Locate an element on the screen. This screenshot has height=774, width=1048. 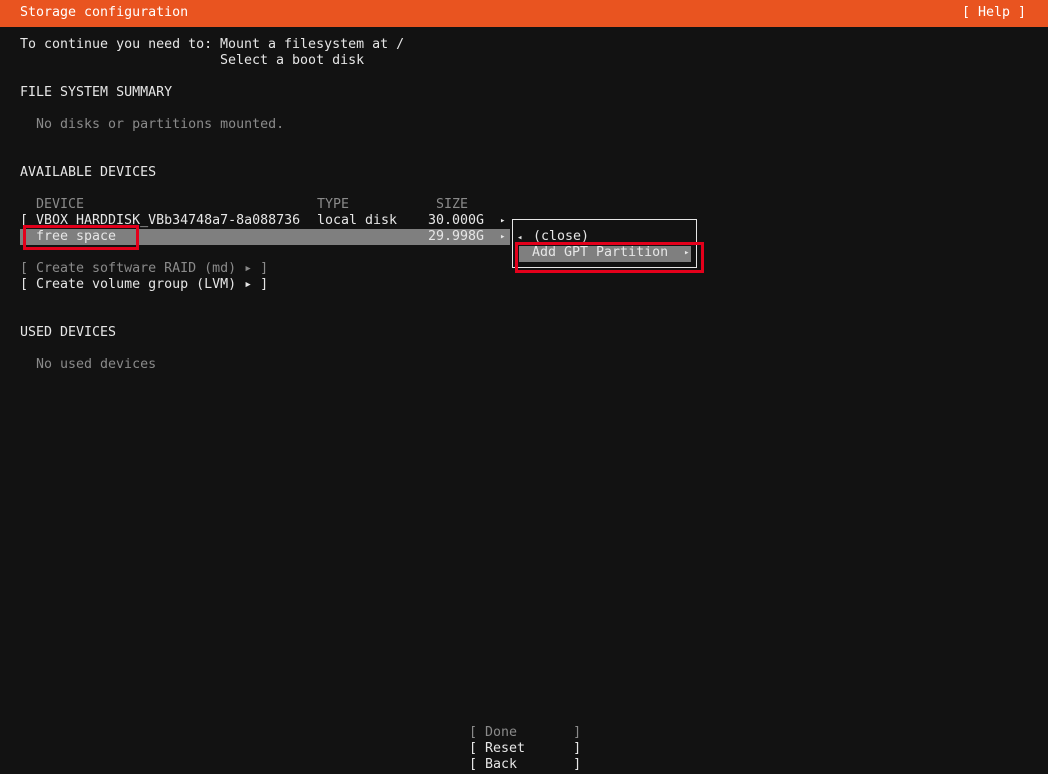
help-button: [ Help ] is located at coordinates (994, 13).